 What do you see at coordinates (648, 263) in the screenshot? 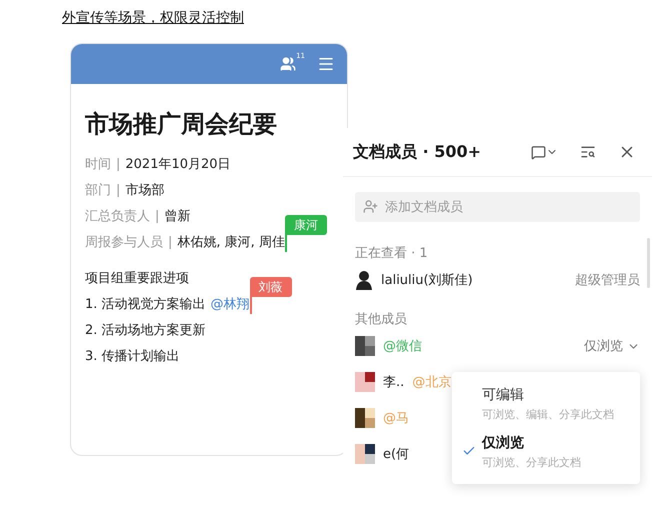
I see `scrollbar` at bounding box center [648, 263].